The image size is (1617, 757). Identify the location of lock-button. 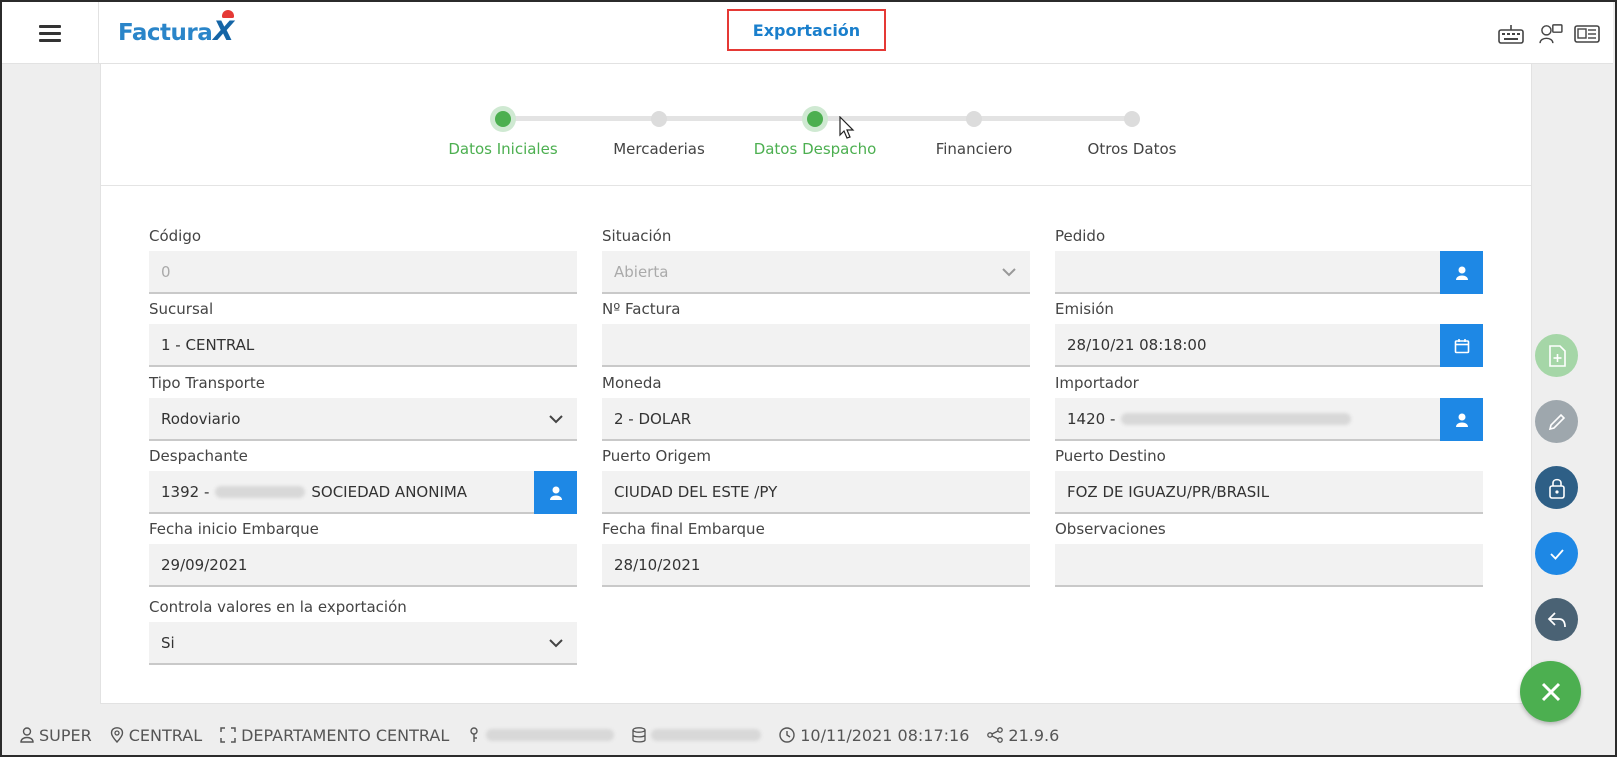
(1556, 487).